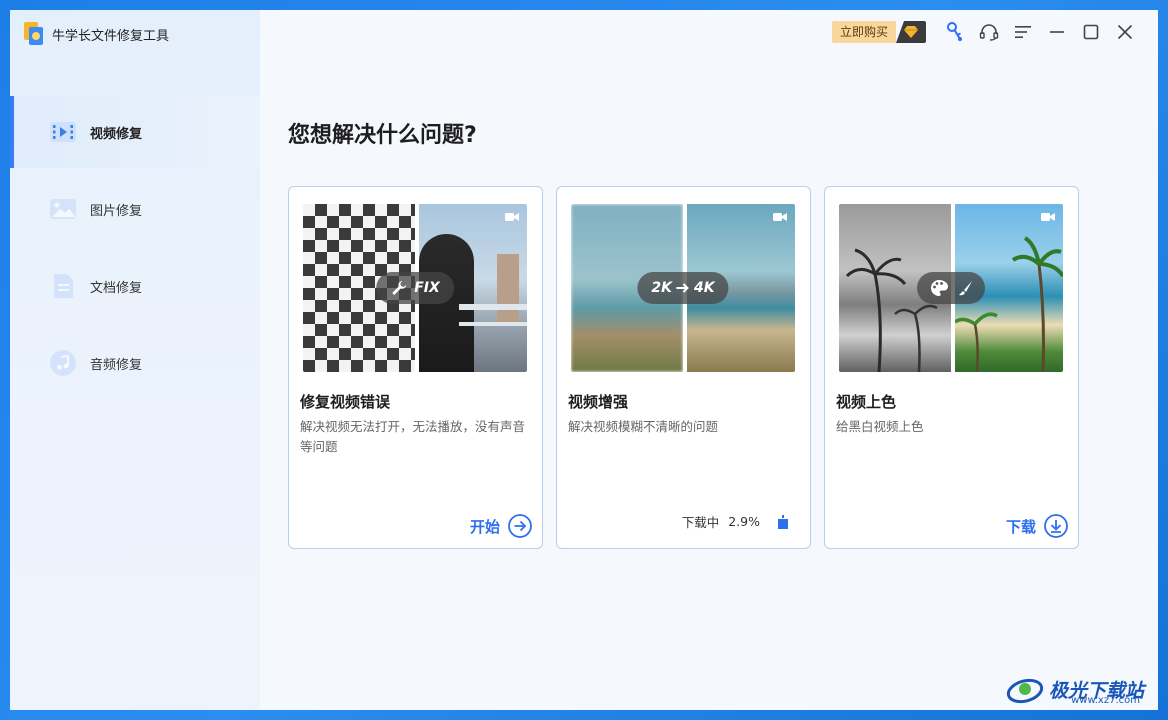  Describe the element at coordinates (345, 402) in the screenshot. I see `card-title: 修复视频错误` at that location.